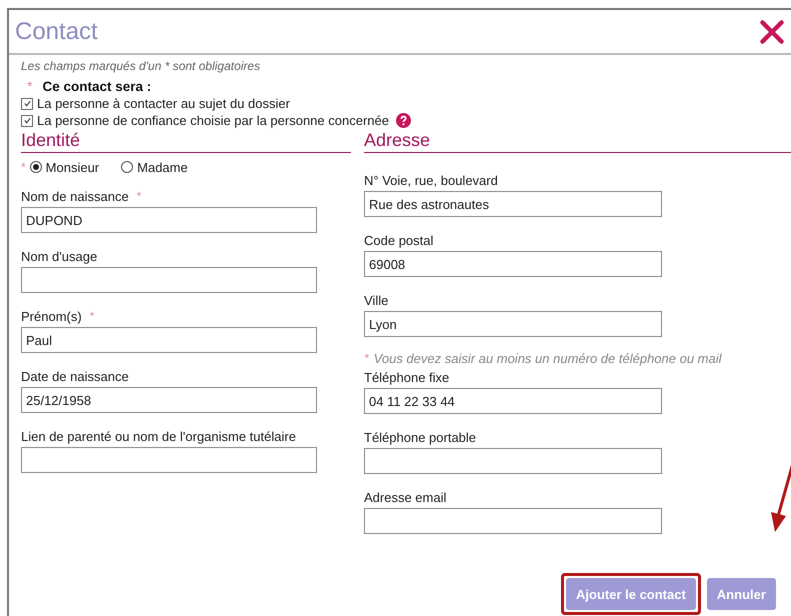  Describe the element at coordinates (158, 436) in the screenshot. I see `field-label: Lien de parenté ou nom de l'organisme tutélaire` at that location.